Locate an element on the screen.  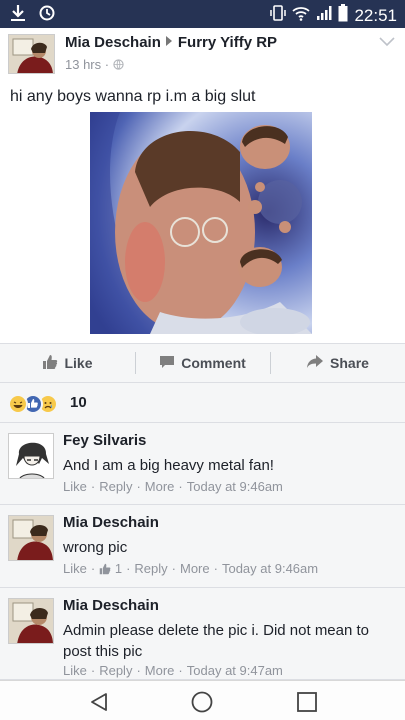
comment-label: Comment is located at coordinates (213, 363).